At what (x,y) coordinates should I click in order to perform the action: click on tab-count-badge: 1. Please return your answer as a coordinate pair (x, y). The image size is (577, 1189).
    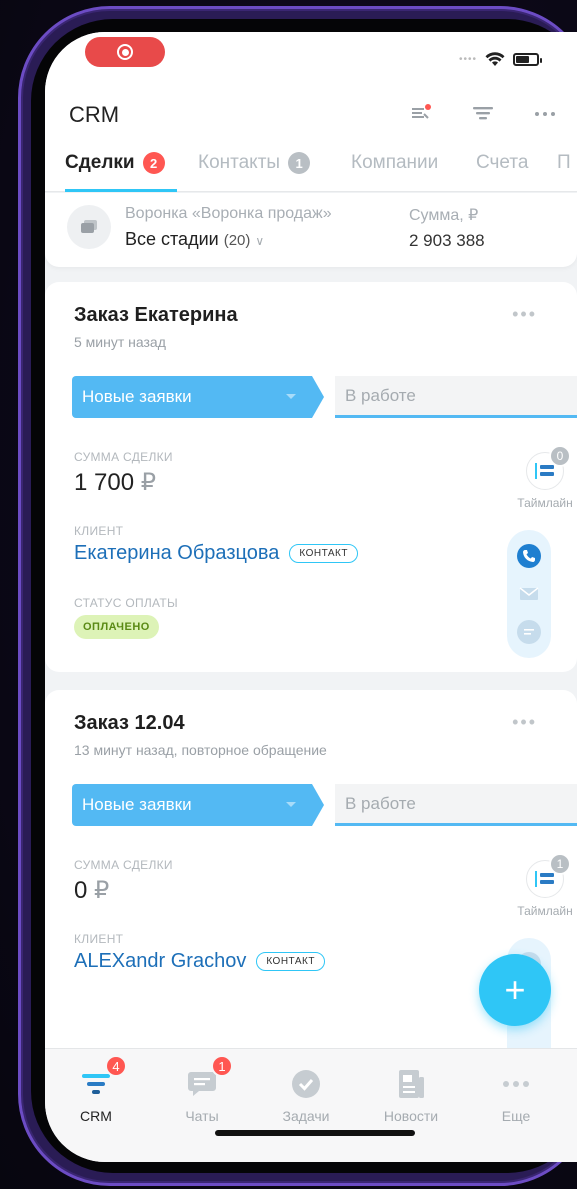
    Looking at the image, I should click on (299, 163).